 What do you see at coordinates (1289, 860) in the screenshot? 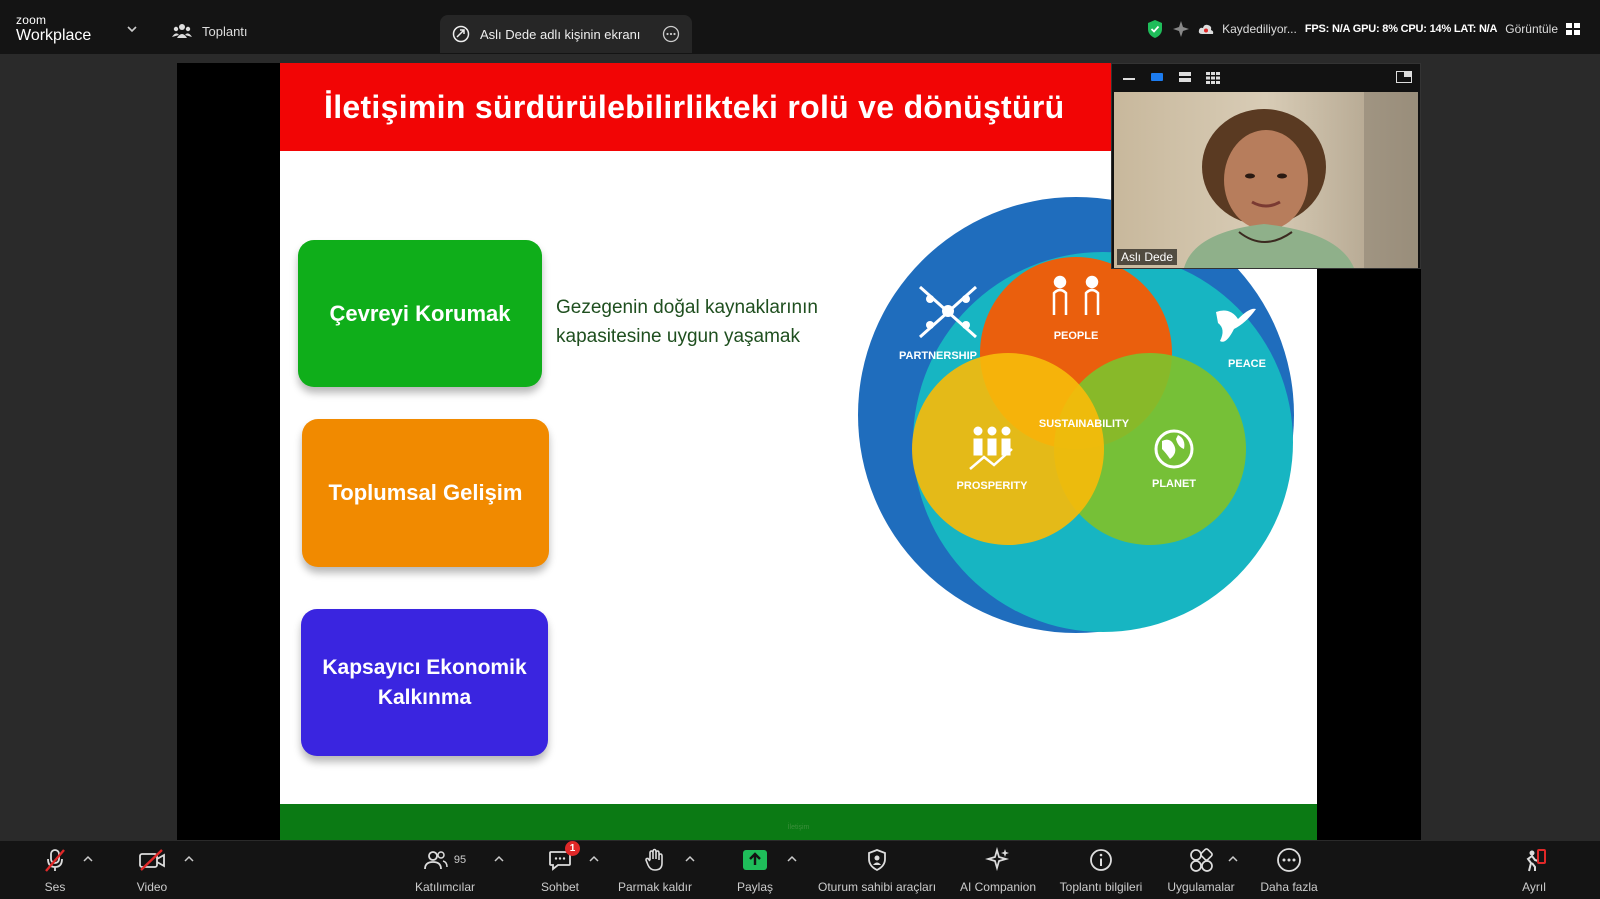
I see `more-icon` at bounding box center [1289, 860].